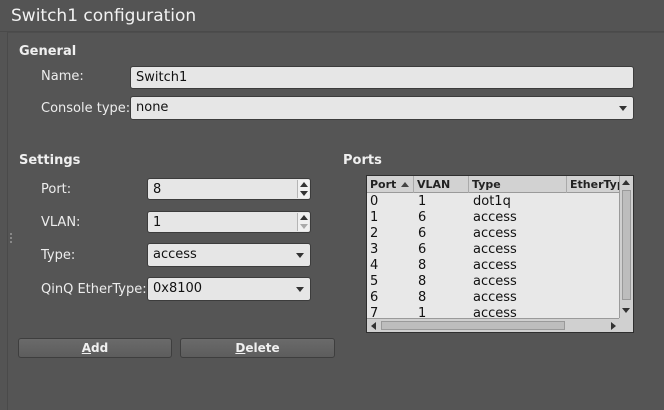 This screenshot has height=410, width=664. What do you see at coordinates (157, 222) in the screenshot?
I see `vlan-value: 1` at bounding box center [157, 222].